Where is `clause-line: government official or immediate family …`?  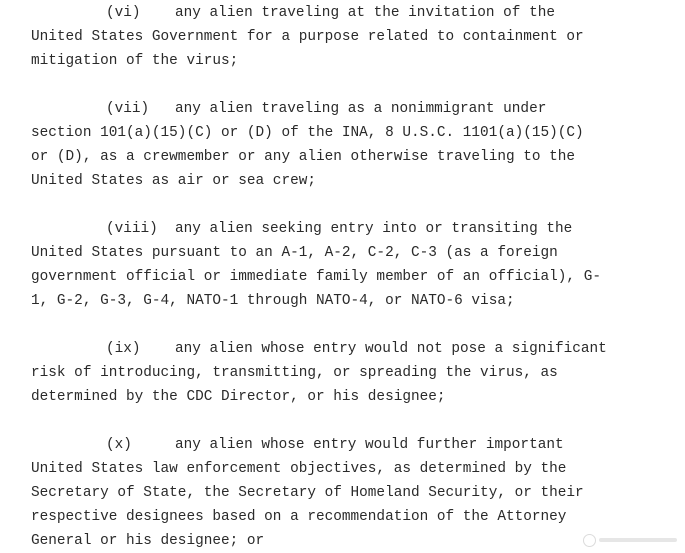
clause-line: government official or immediate family … is located at coordinates (316, 277).